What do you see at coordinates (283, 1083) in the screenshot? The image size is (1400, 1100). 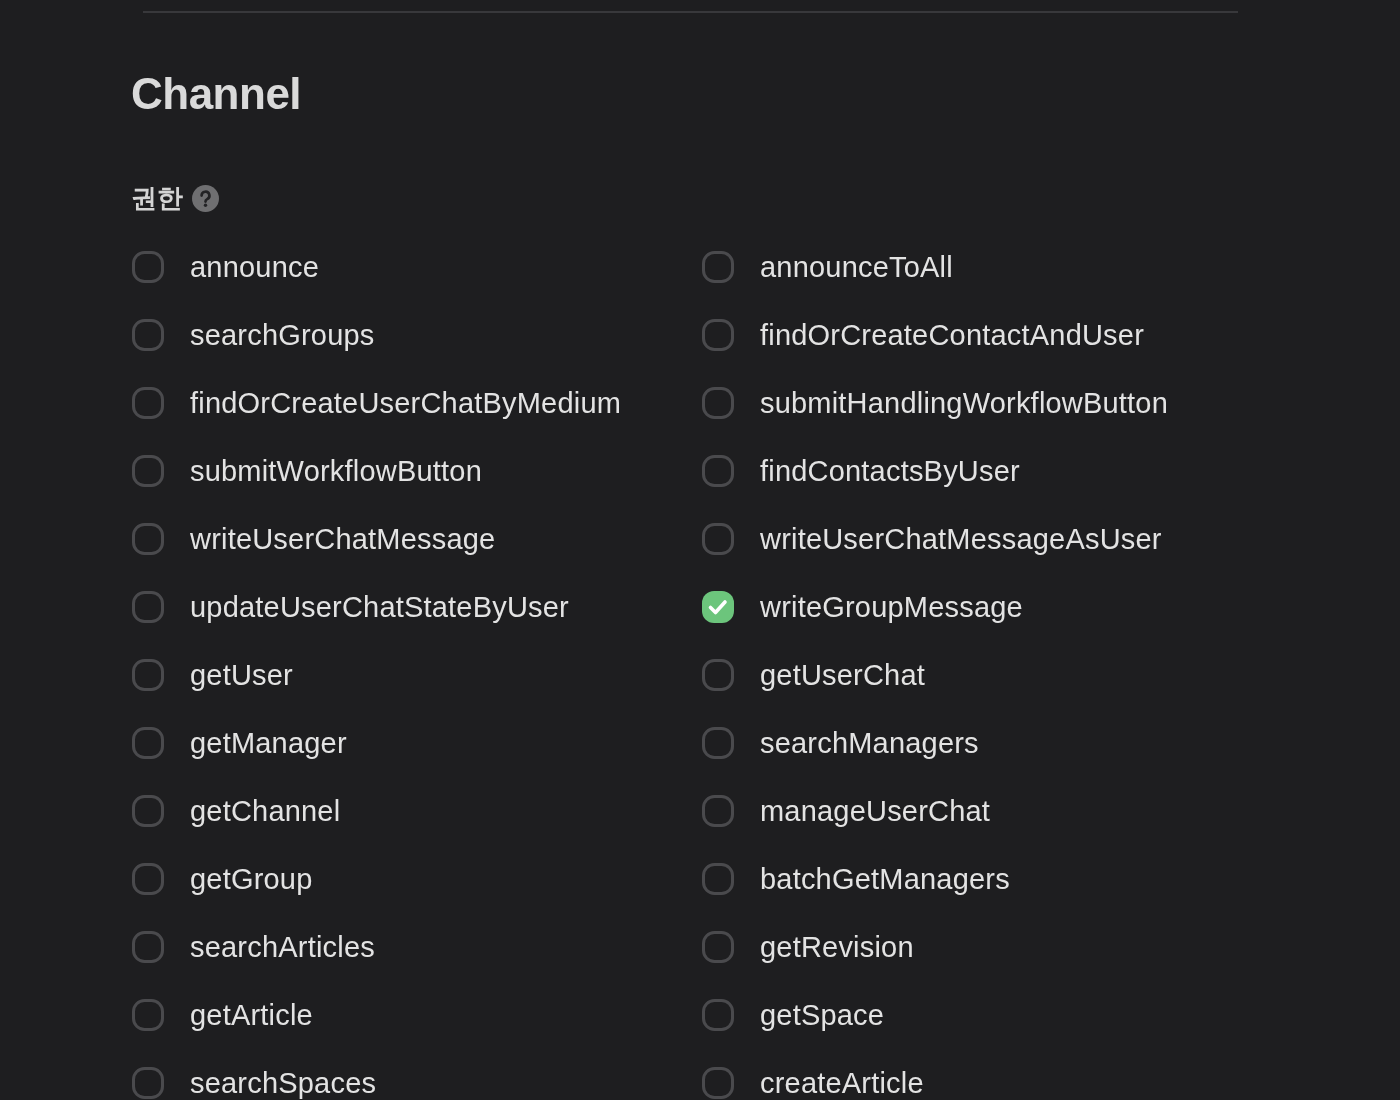 I see `permission-label: searchSpaces` at bounding box center [283, 1083].